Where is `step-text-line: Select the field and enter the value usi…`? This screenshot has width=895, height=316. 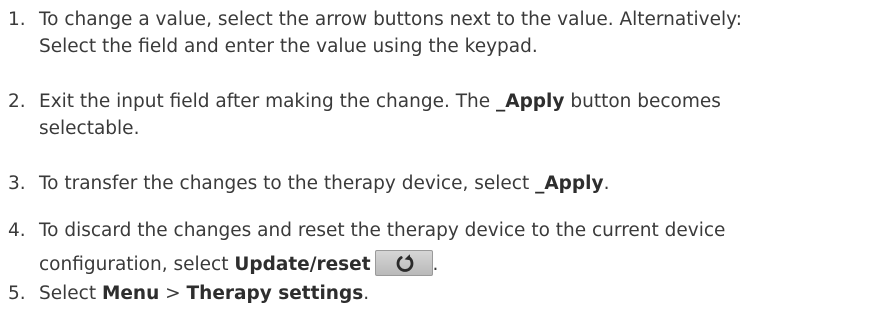 step-text-line: Select the field and enter the value usi… is located at coordinates (288, 46).